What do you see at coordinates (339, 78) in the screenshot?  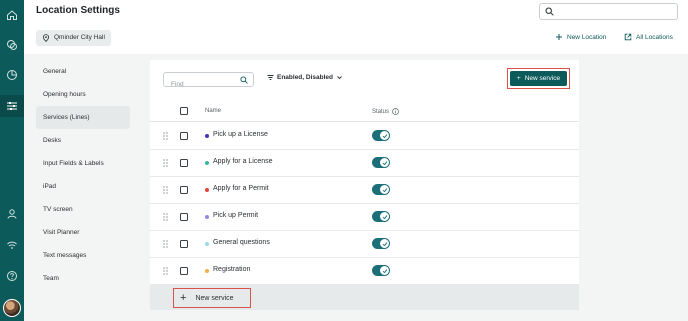 I see `chevron-down-icon` at bounding box center [339, 78].